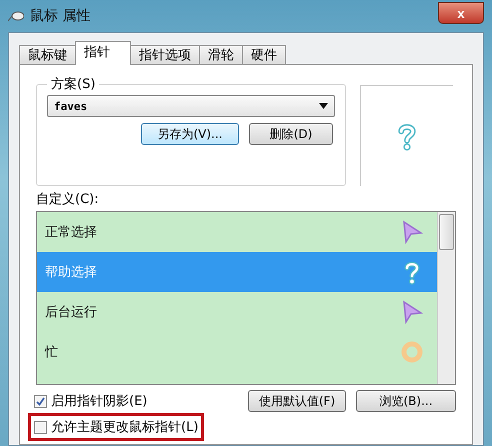 Image resolution: width=492 pixels, height=446 pixels. Describe the element at coordinates (165, 55) in the screenshot. I see `tab: 指针选项` at that location.